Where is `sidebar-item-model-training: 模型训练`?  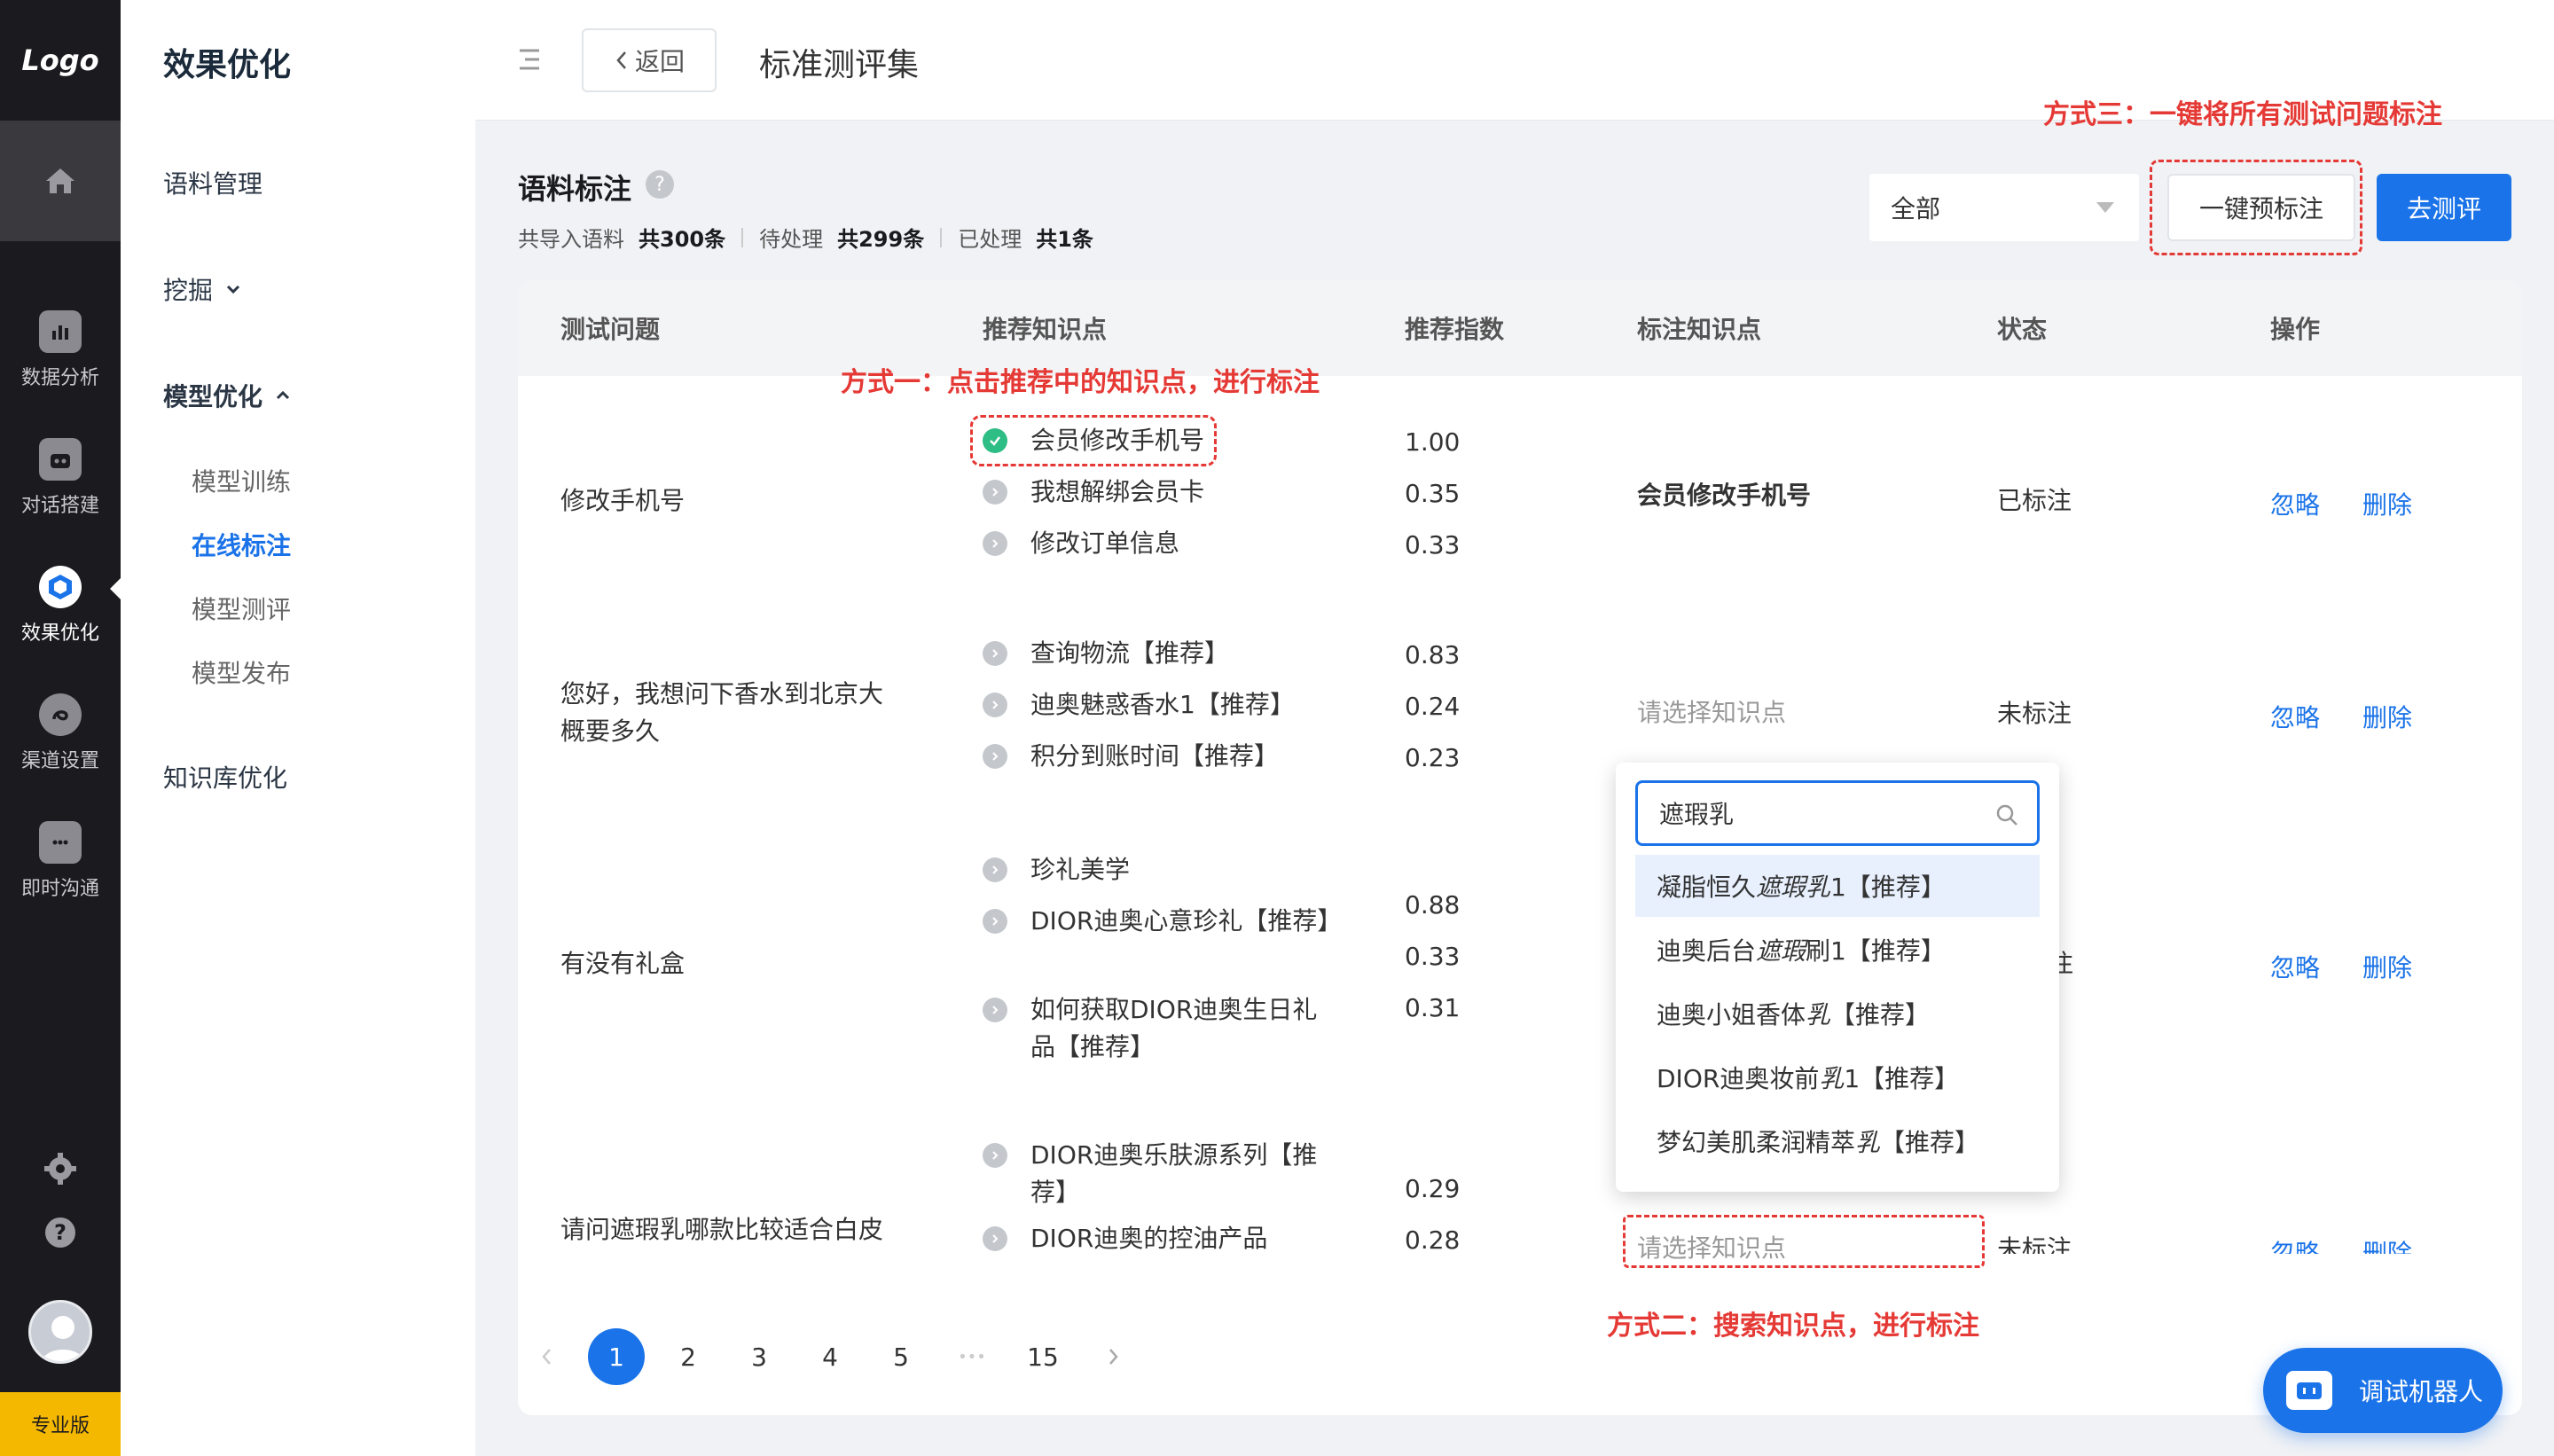
sidebar-item-model-training: 模型训练 is located at coordinates (241, 480).